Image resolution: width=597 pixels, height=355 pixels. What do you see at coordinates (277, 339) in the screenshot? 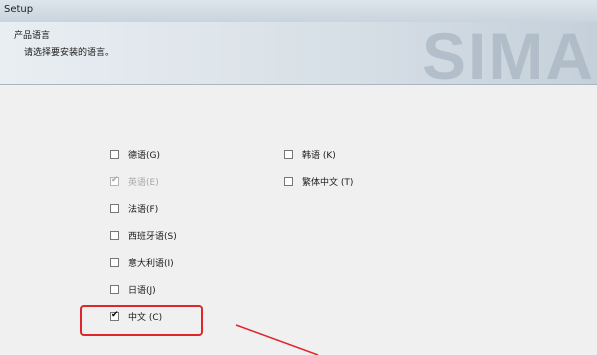
I see `annotation-arrow` at bounding box center [277, 339].